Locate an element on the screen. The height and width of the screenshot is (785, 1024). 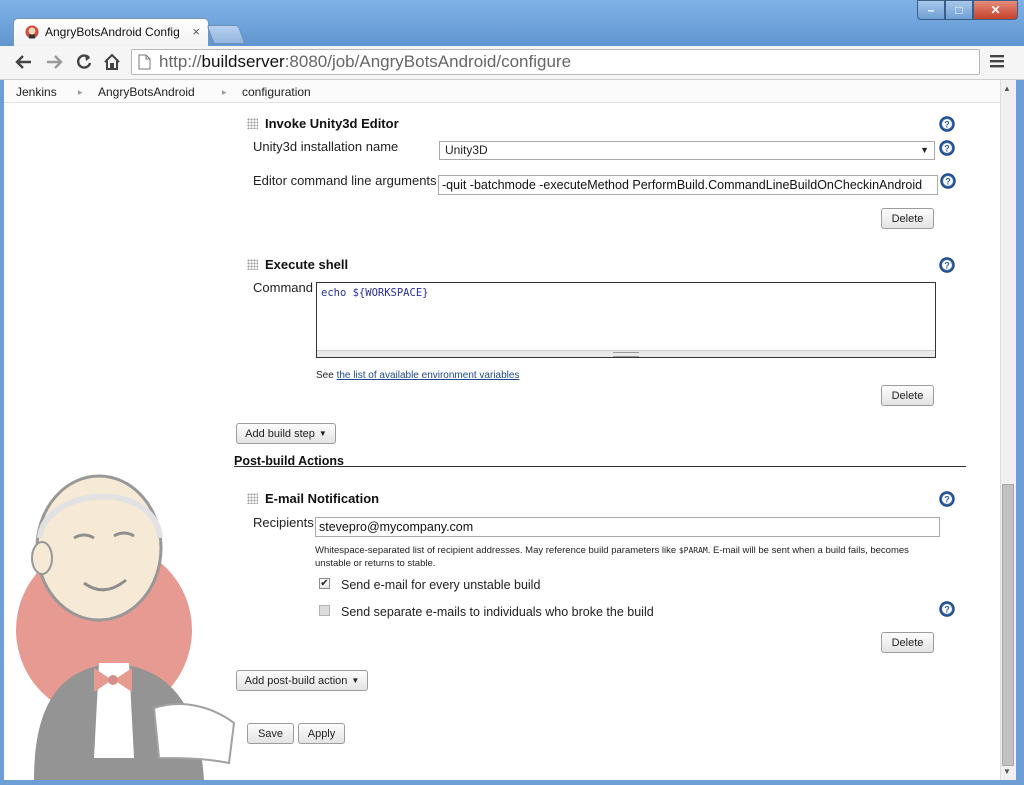
close-window-button: ✕ is located at coordinates (995, 10).